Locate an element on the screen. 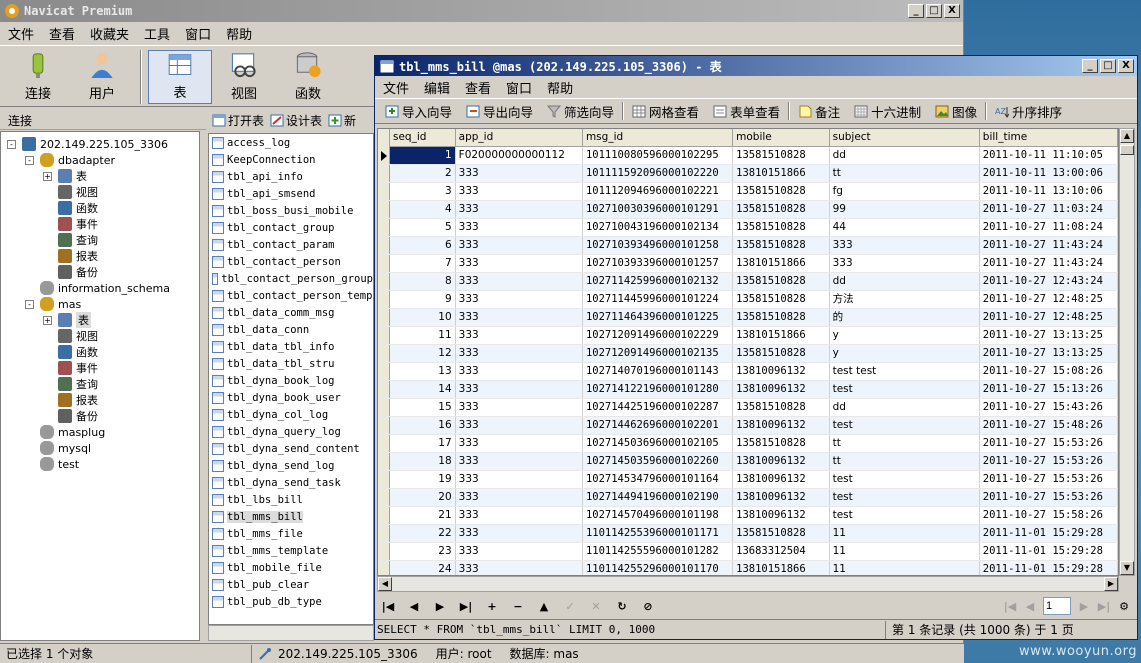 The height and width of the screenshot is (663, 1141). menu-tools: 工具 is located at coordinates (158, 33).